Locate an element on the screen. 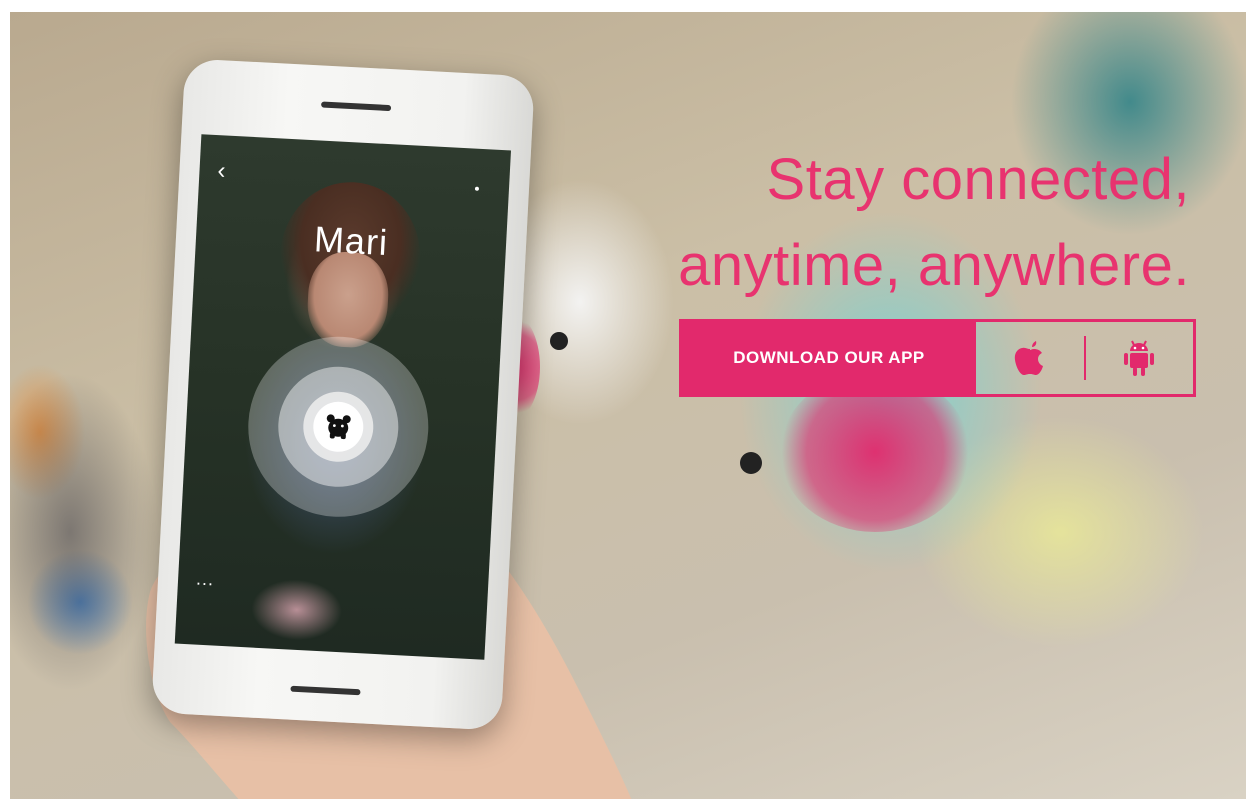 The image size is (1246, 801). phone-speaker-bottom is located at coordinates (325, 690).